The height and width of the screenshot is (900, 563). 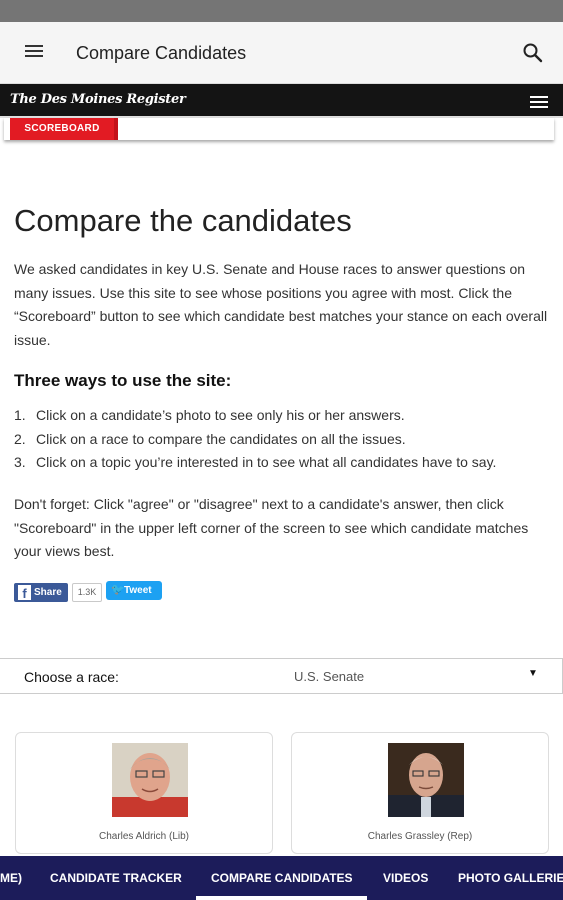 What do you see at coordinates (64, 129) in the screenshot?
I see `scoreboard-button: SCOREBOARD` at bounding box center [64, 129].